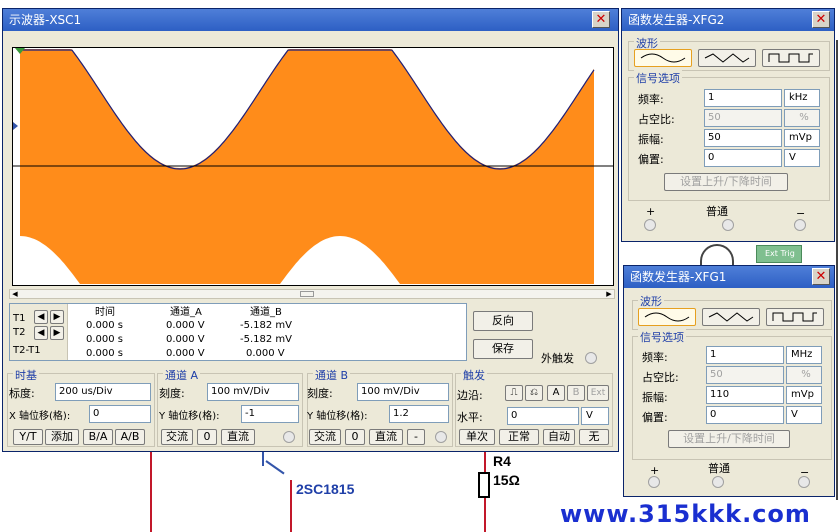 The width and height of the screenshot is (839, 532). I want to click on channel-b-y-position-field: 1.2, so click(419, 414).